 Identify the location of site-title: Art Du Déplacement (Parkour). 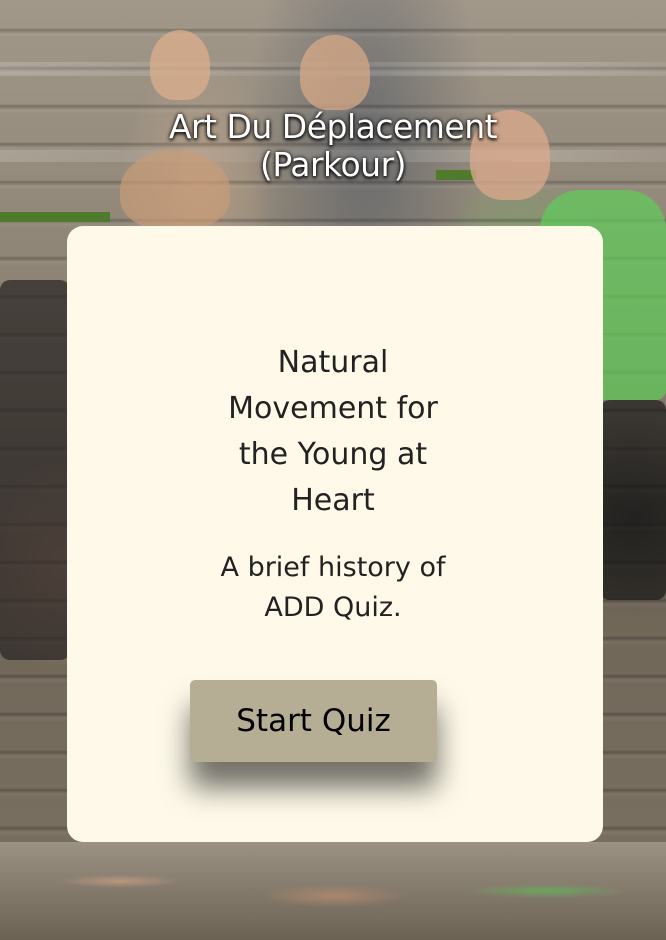
(333, 146).